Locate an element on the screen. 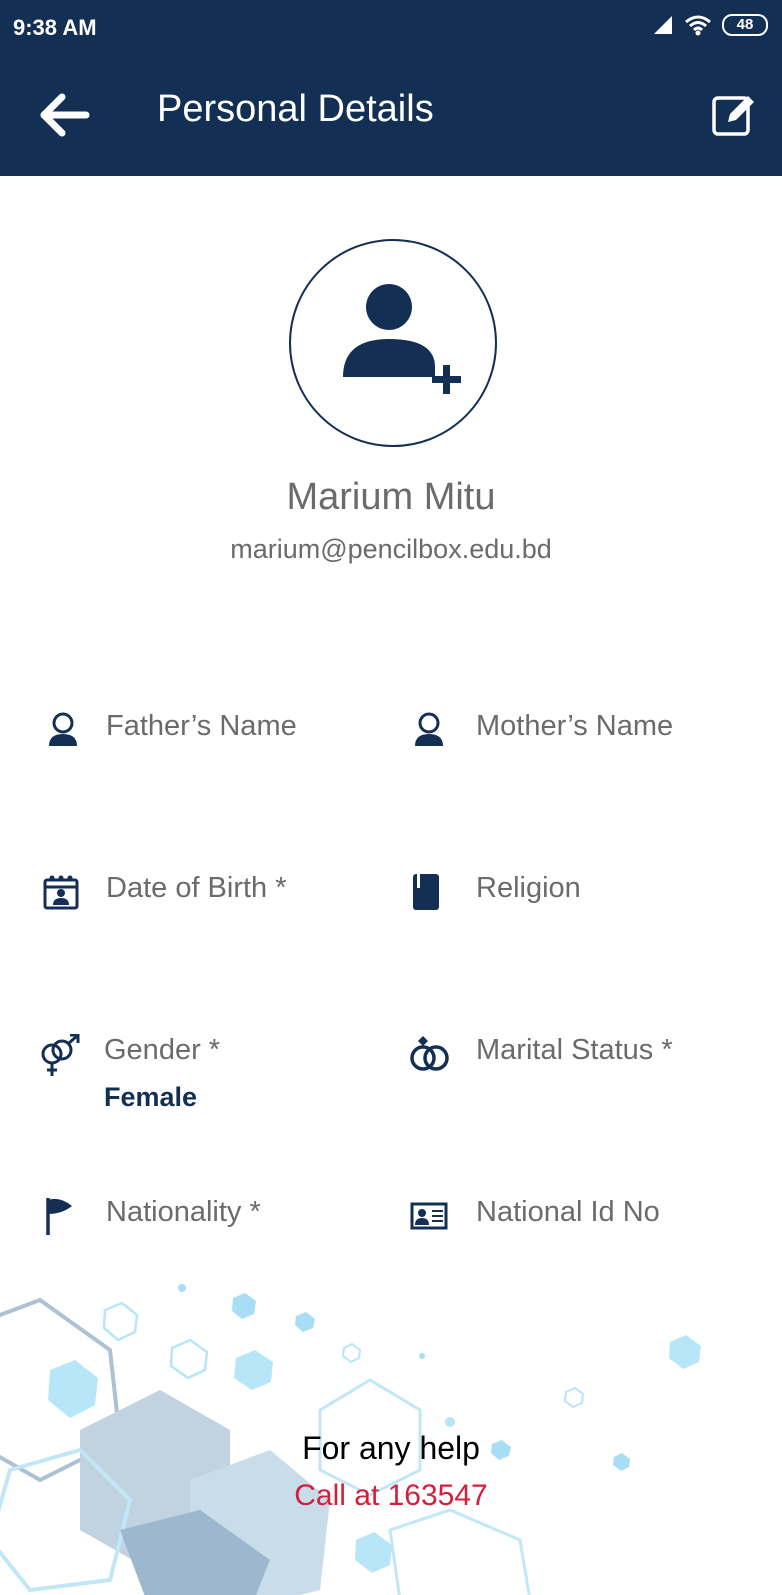 The image size is (782, 1595). field-marital-status: Marital Status * is located at coordinates (579, 1059).